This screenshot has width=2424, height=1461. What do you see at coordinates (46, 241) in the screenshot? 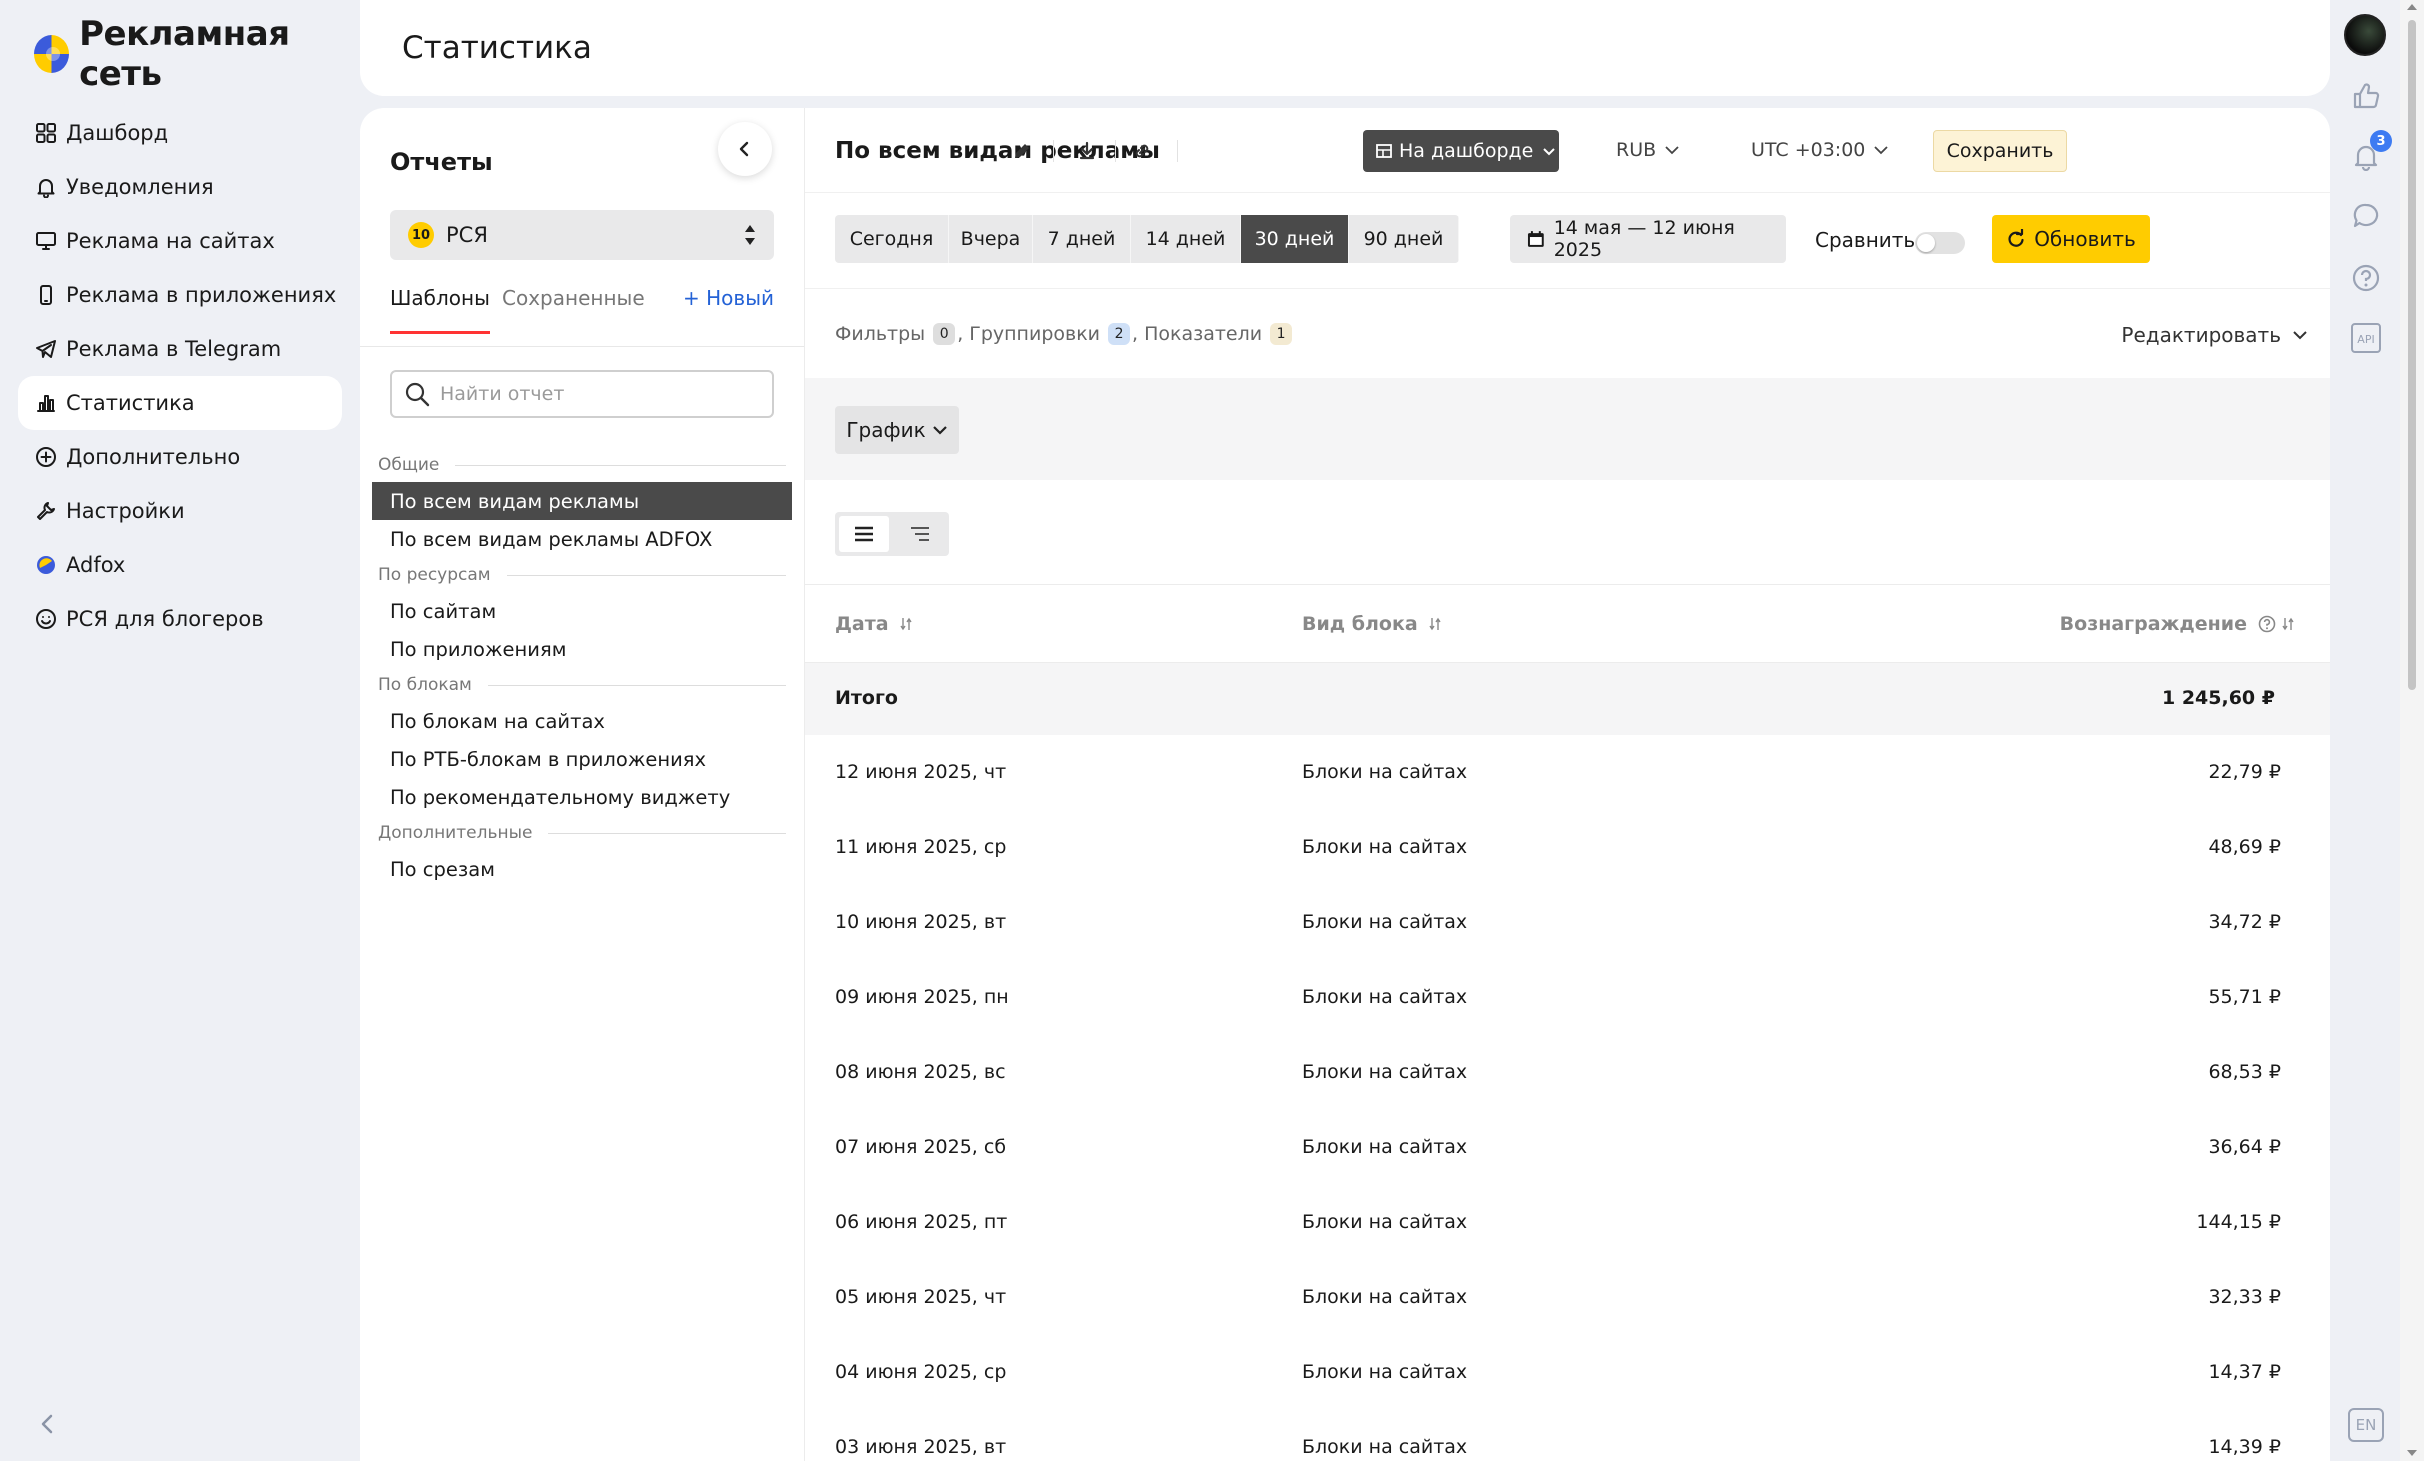
I see `monitor-icon` at bounding box center [46, 241].